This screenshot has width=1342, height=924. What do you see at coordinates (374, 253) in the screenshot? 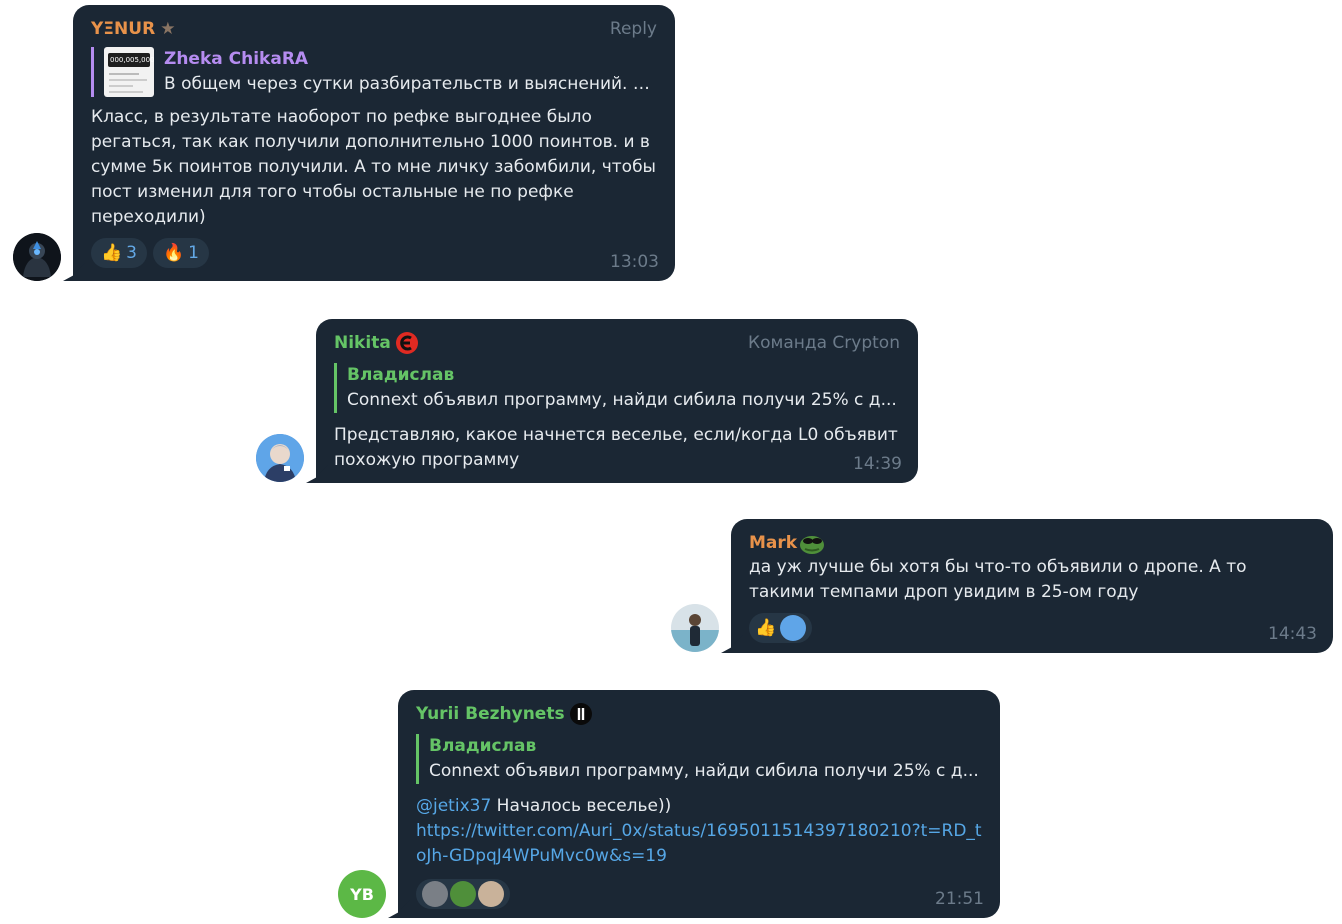
I see `reactions: 👍 3 🔥 1` at bounding box center [374, 253].